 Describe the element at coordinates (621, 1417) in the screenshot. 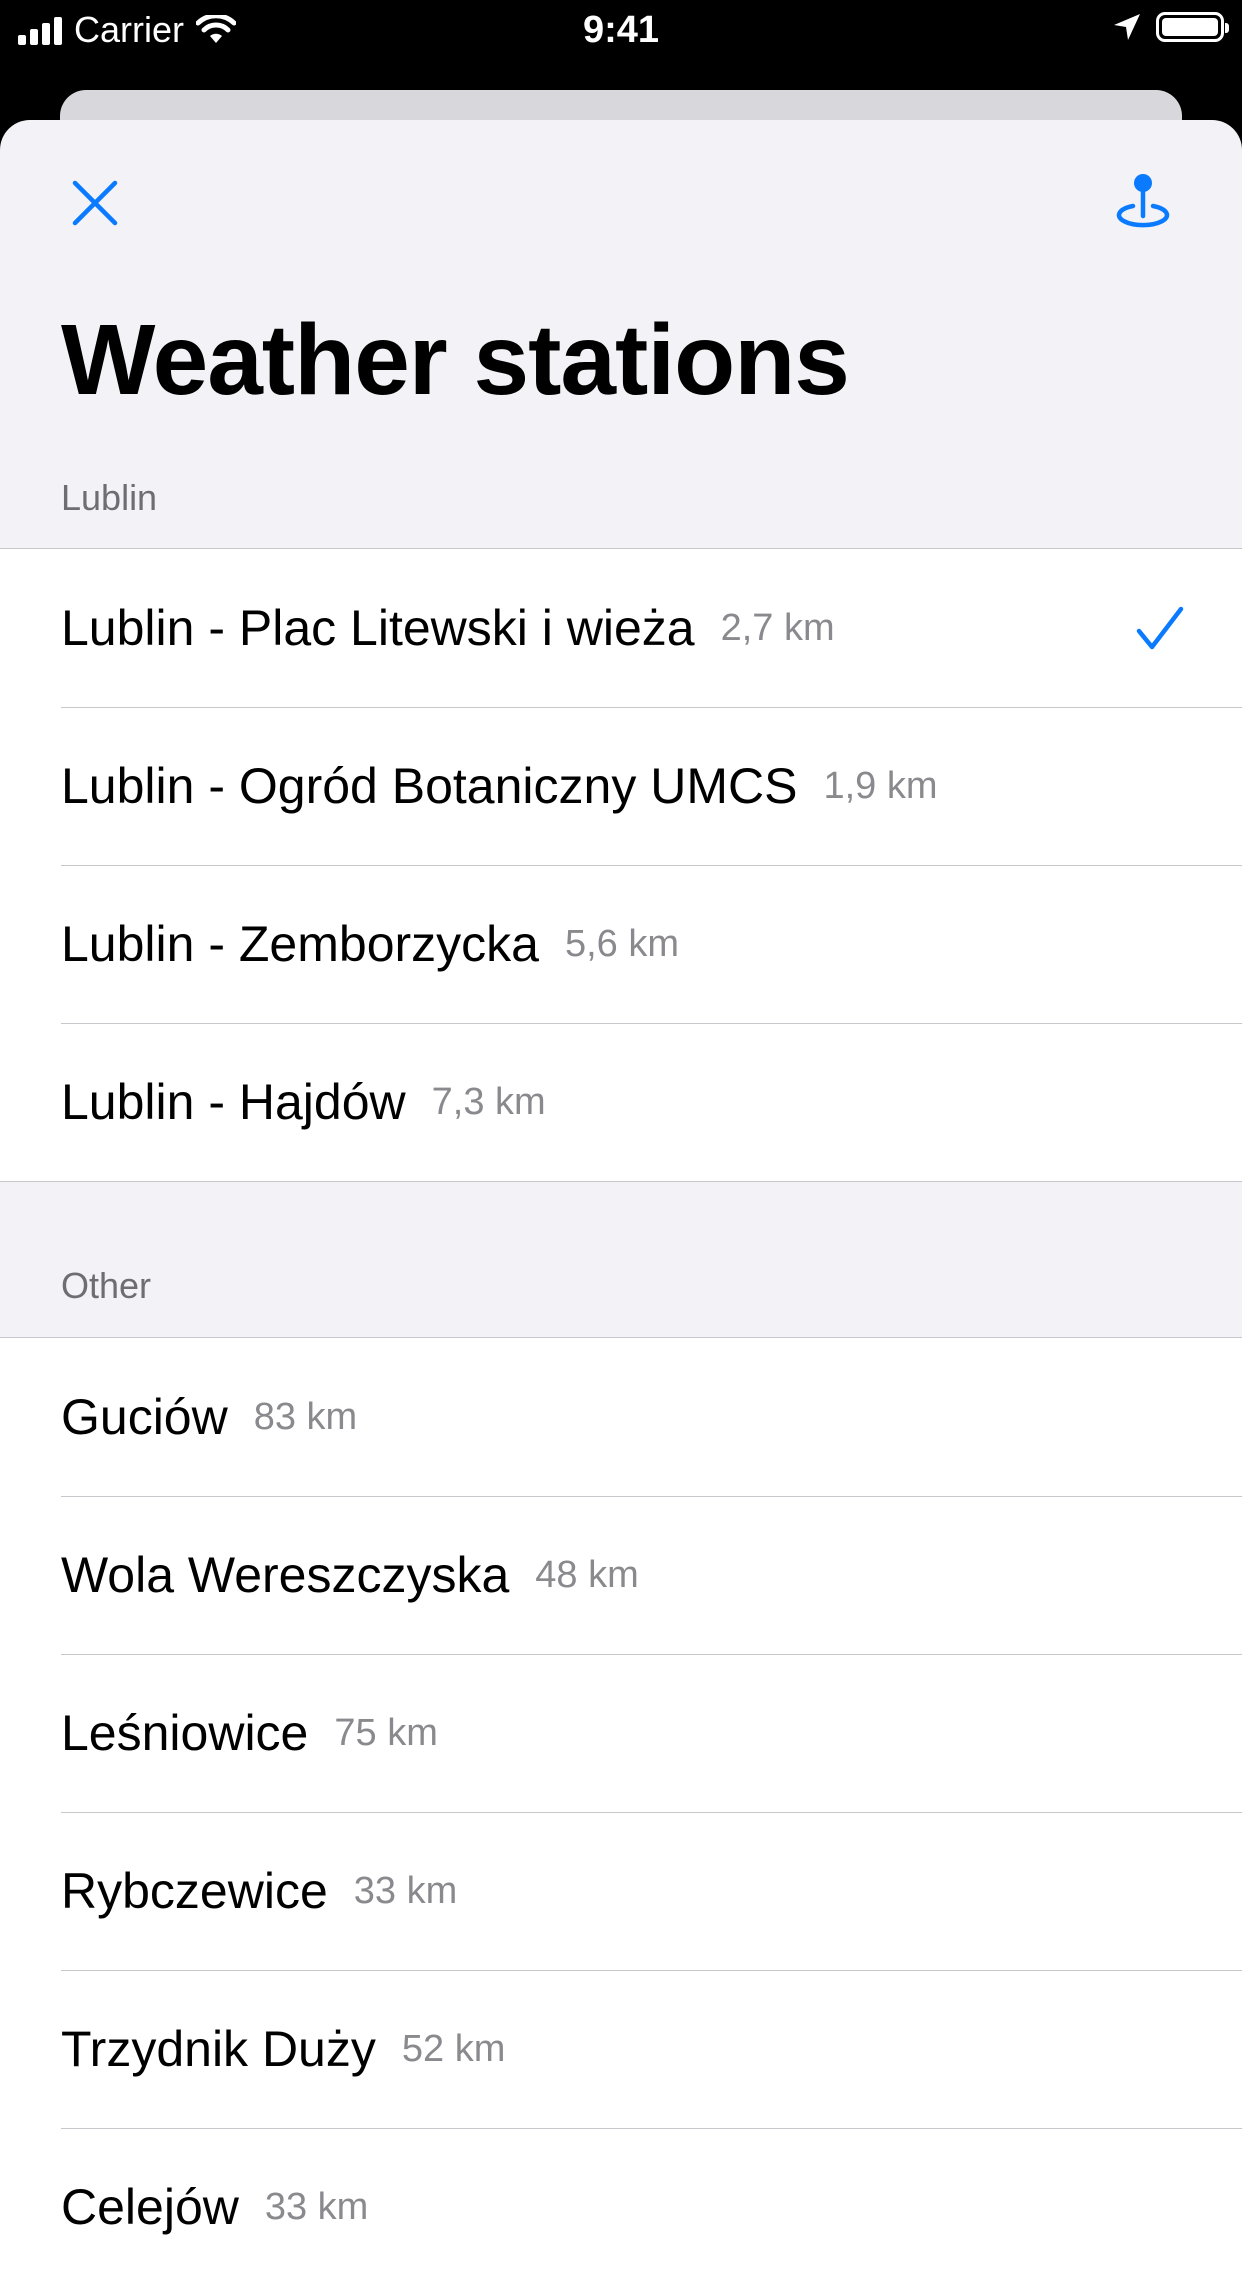

I see `station-row: Guciów 83 km` at that location.